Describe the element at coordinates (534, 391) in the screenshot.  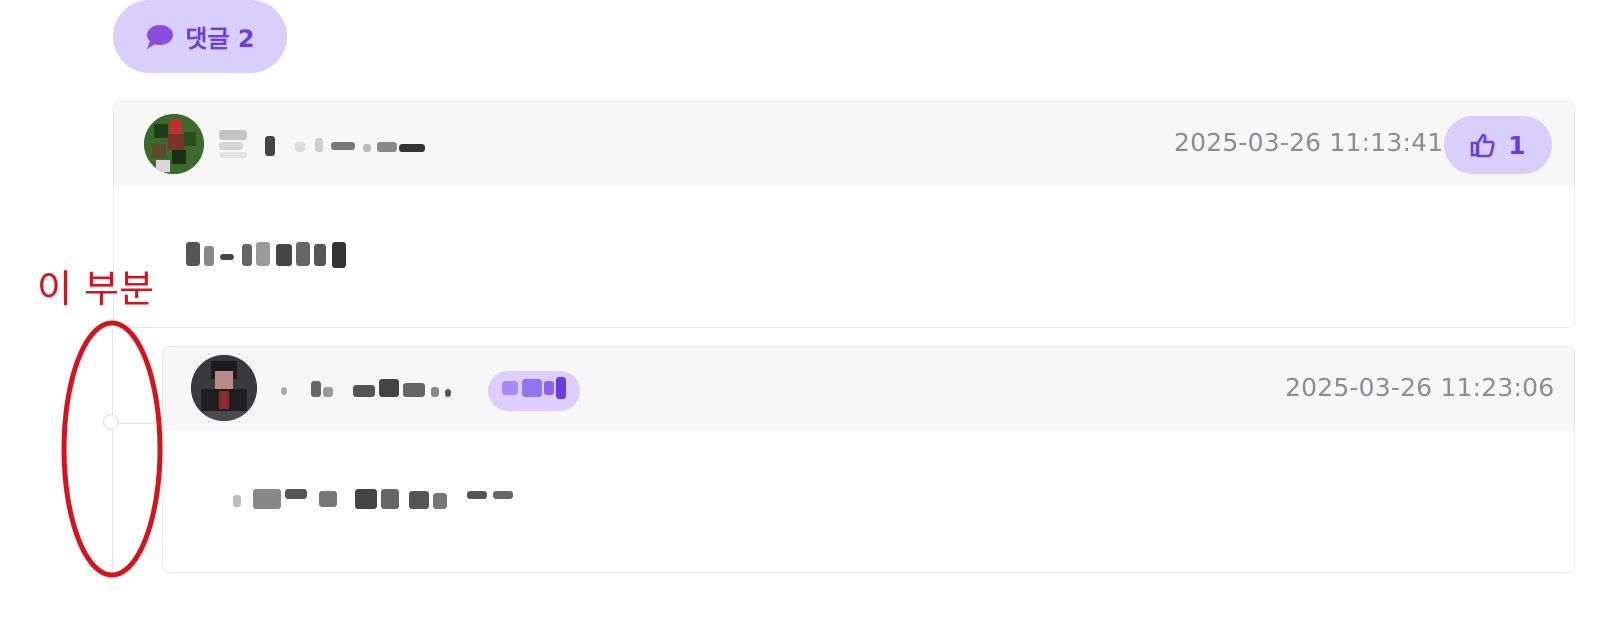
I see `role-badge` at that location.